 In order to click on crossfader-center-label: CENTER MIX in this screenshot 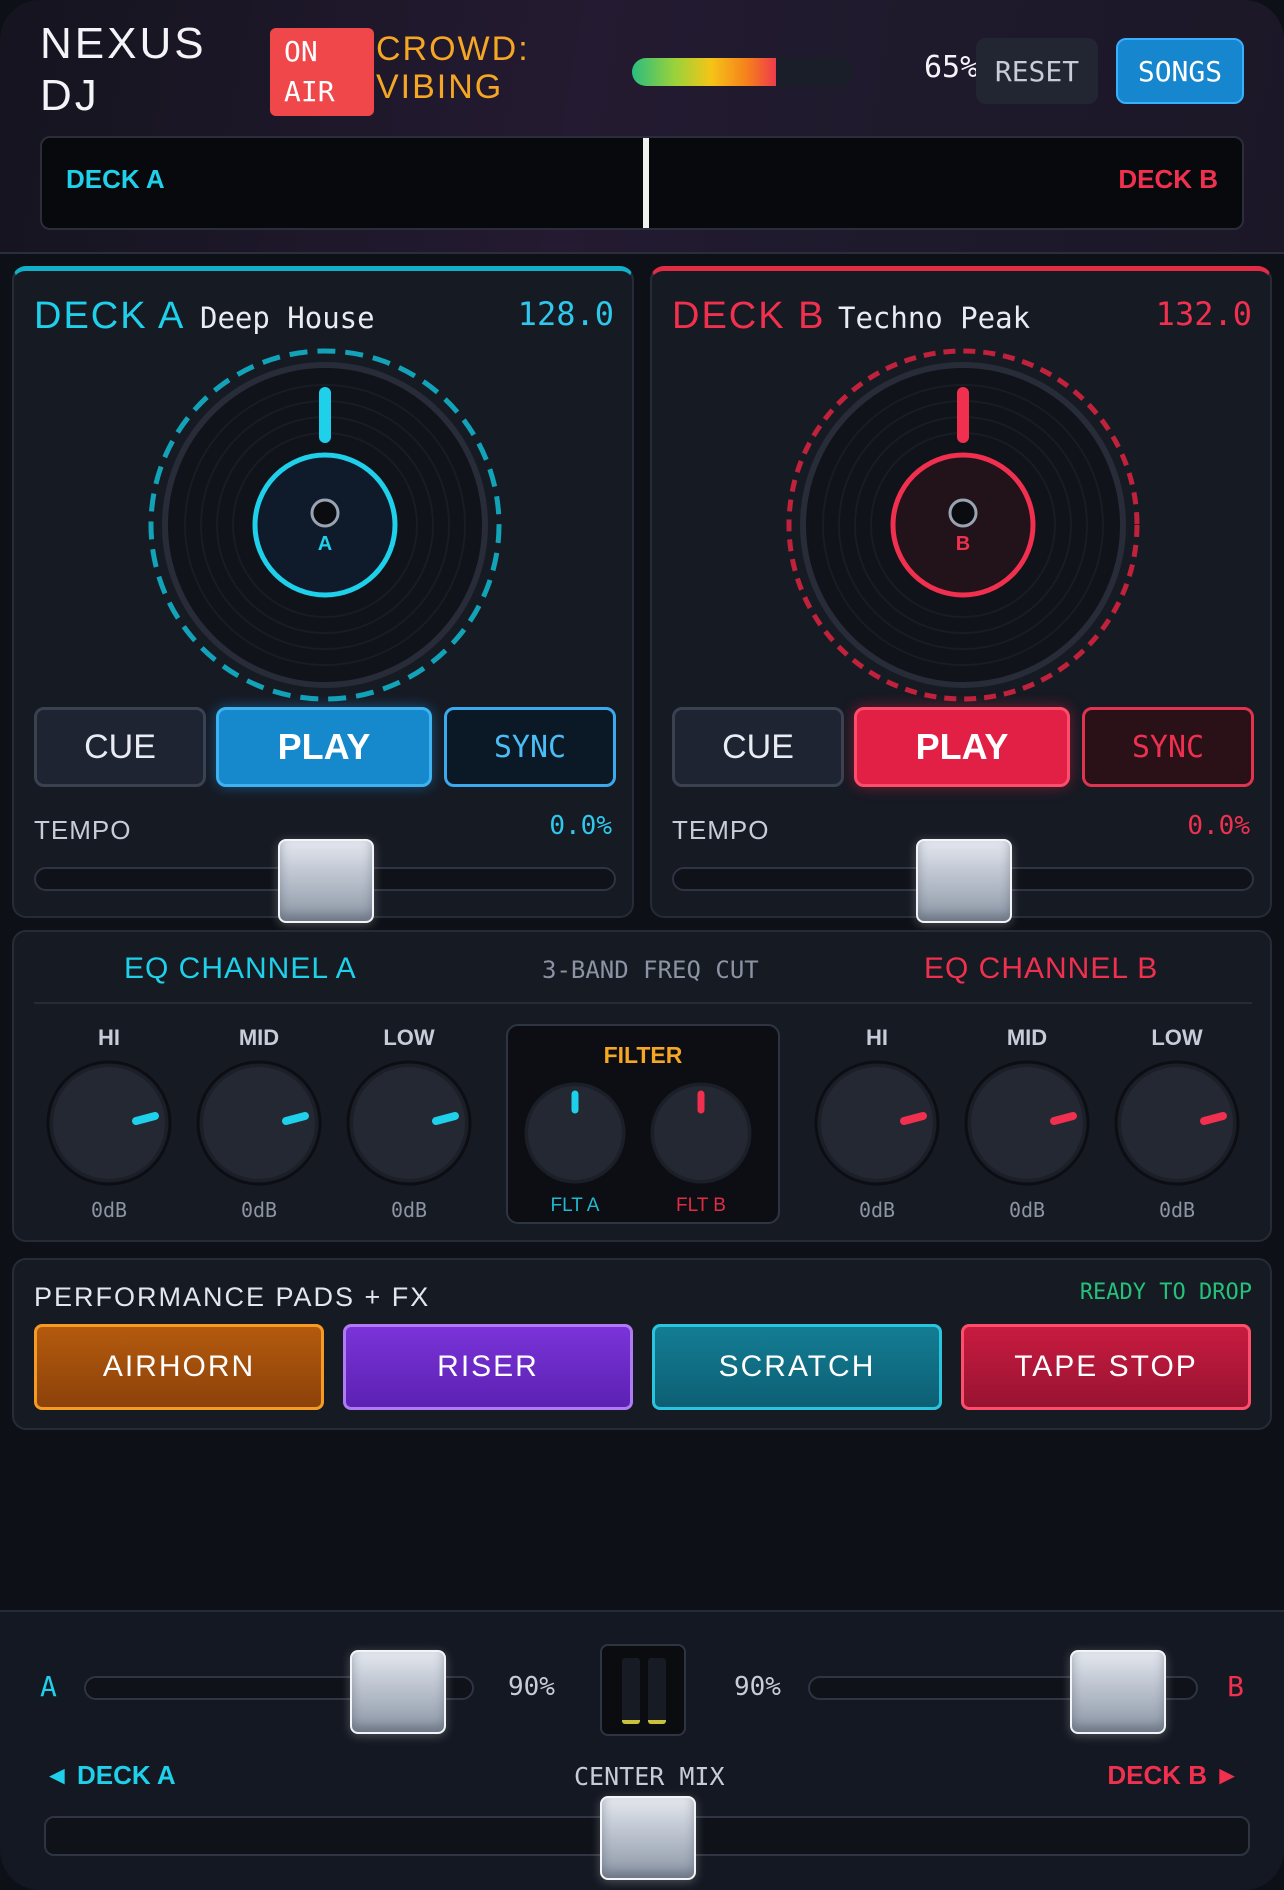, I will do `click(649, 1776)`.